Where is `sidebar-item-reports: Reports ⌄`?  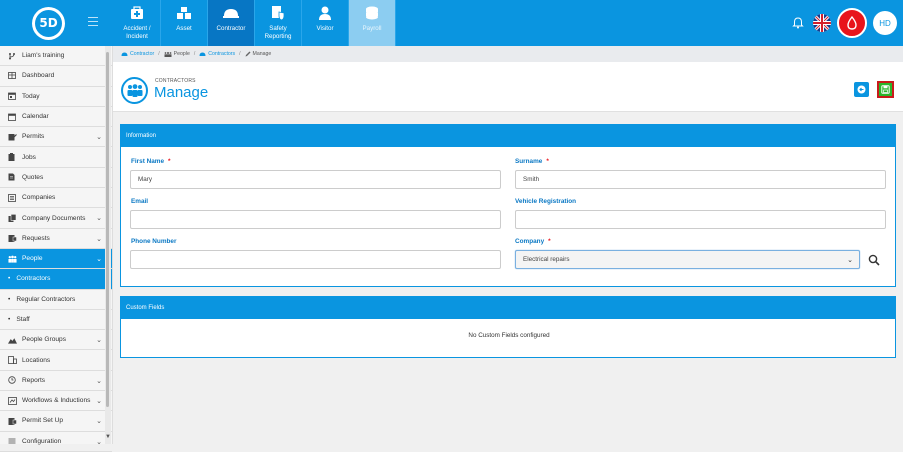 sidebar-item-reports: Reports ⌄ is located at coordinates (56, 381).